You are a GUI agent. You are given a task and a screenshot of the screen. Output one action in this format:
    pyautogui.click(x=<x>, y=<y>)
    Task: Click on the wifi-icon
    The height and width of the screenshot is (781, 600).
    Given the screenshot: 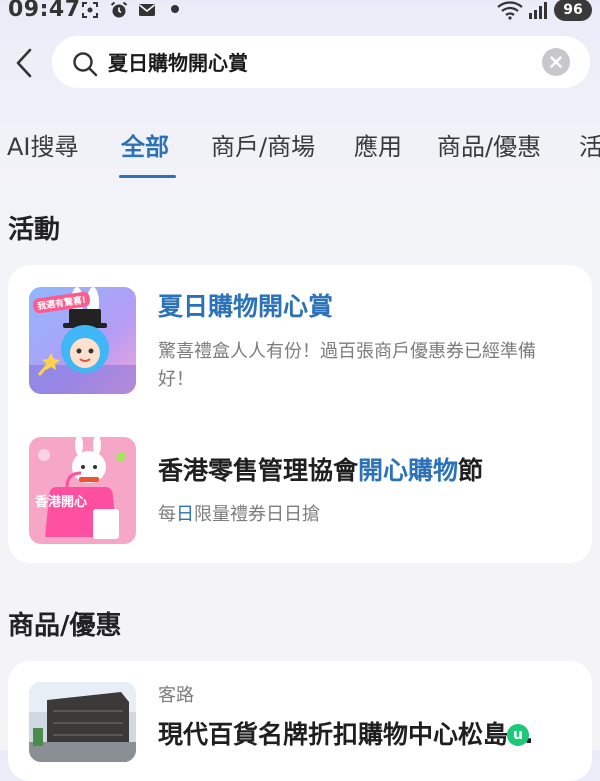 What is the action you would take?
    pyautogui.click(x=510, y=10)
    